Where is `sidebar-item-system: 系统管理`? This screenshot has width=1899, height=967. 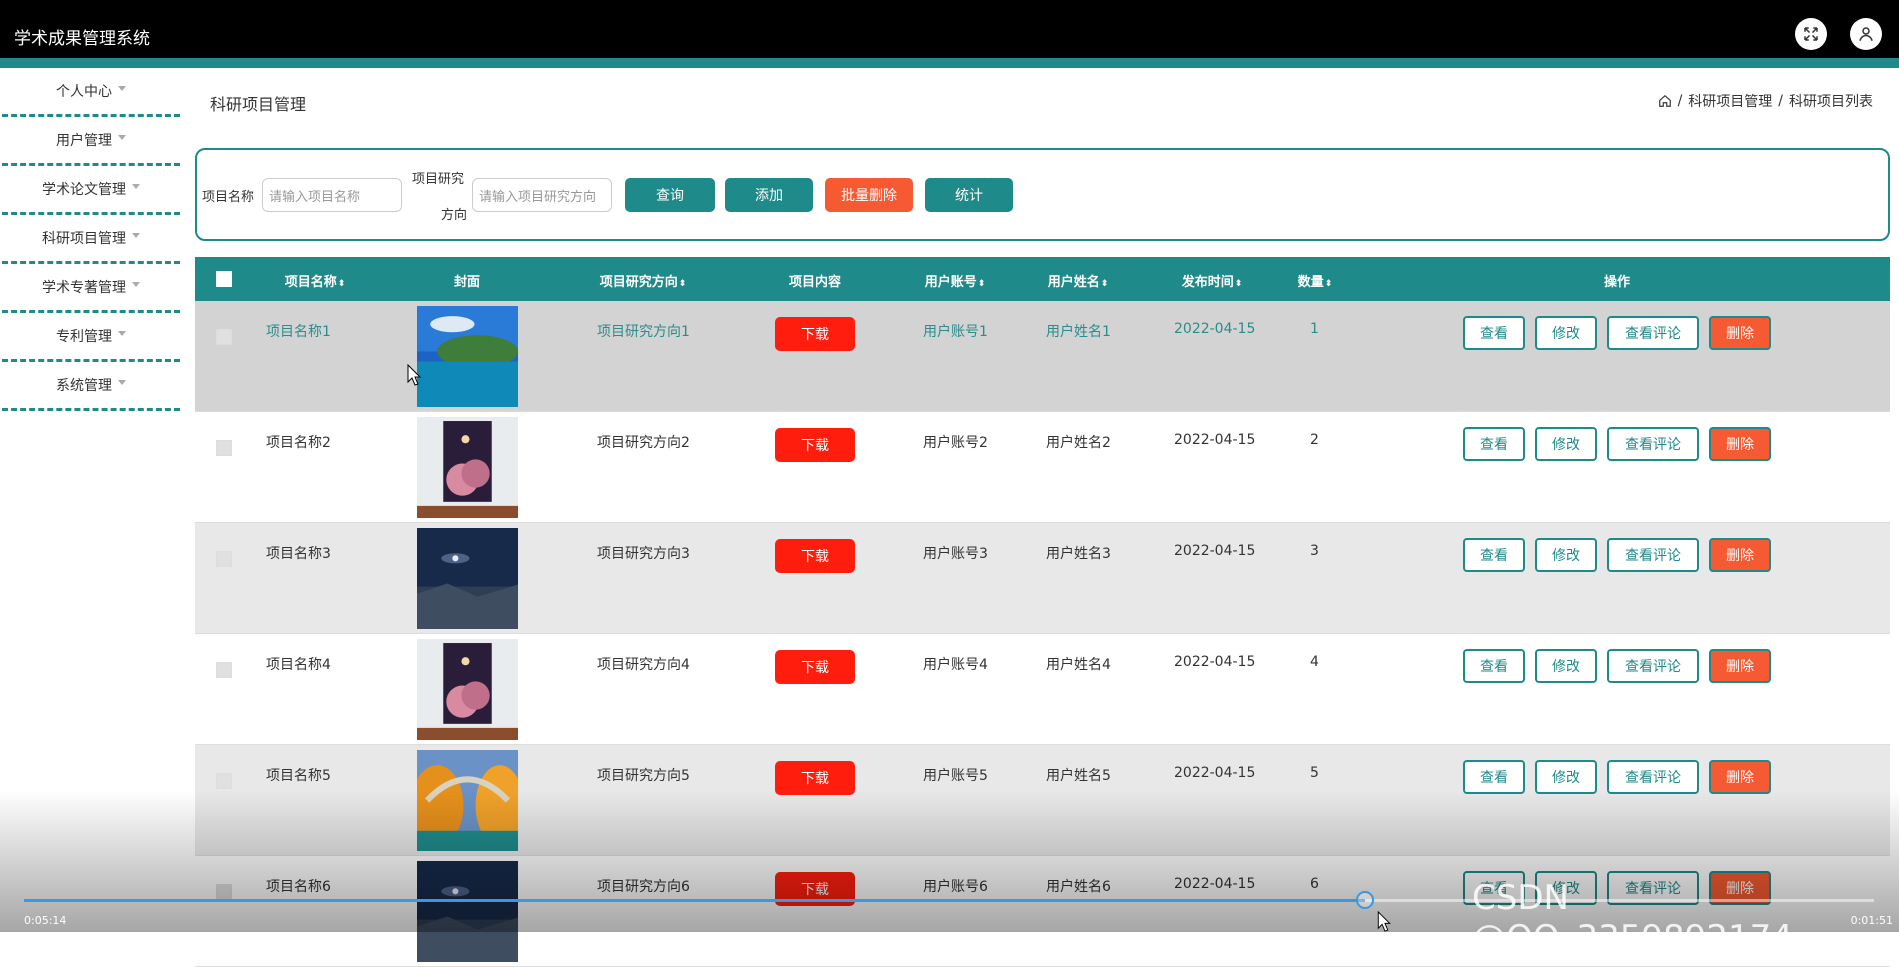 sidebar-item-system: 系统管理 is located at coordinates (91, 386).